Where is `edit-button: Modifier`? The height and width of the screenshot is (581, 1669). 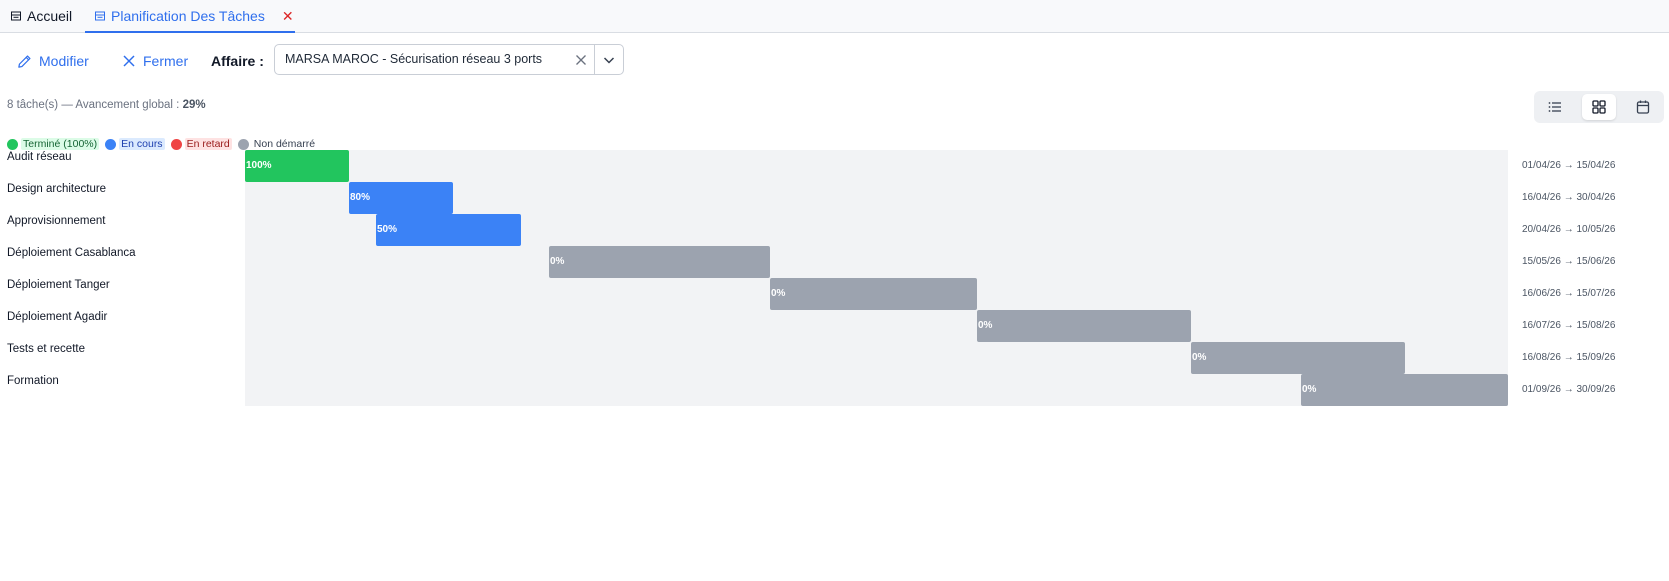
edit-button: Modifier is located at coordinates (53, 61).